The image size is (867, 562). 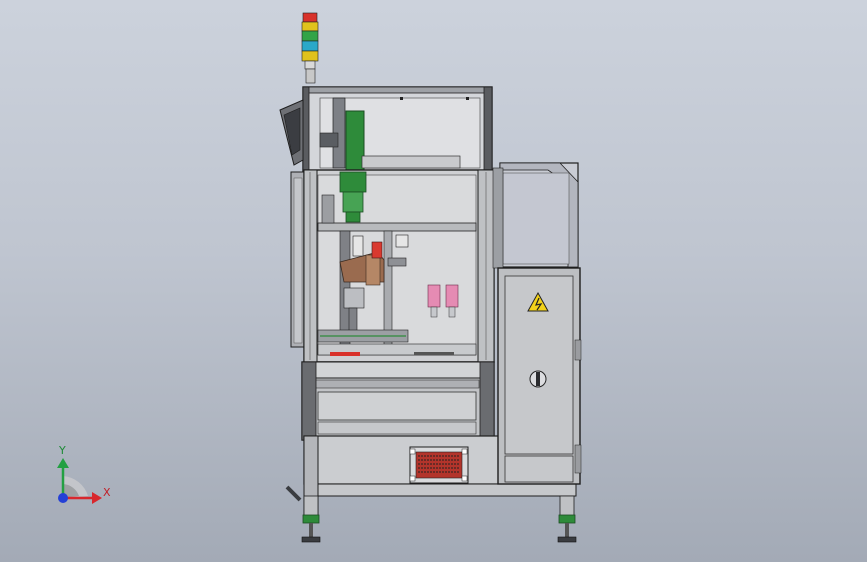 What do you see at coordinates (538, 379) in the screenshot?
I see `cabinet-lock-icon` at bounding box center [538, 379].